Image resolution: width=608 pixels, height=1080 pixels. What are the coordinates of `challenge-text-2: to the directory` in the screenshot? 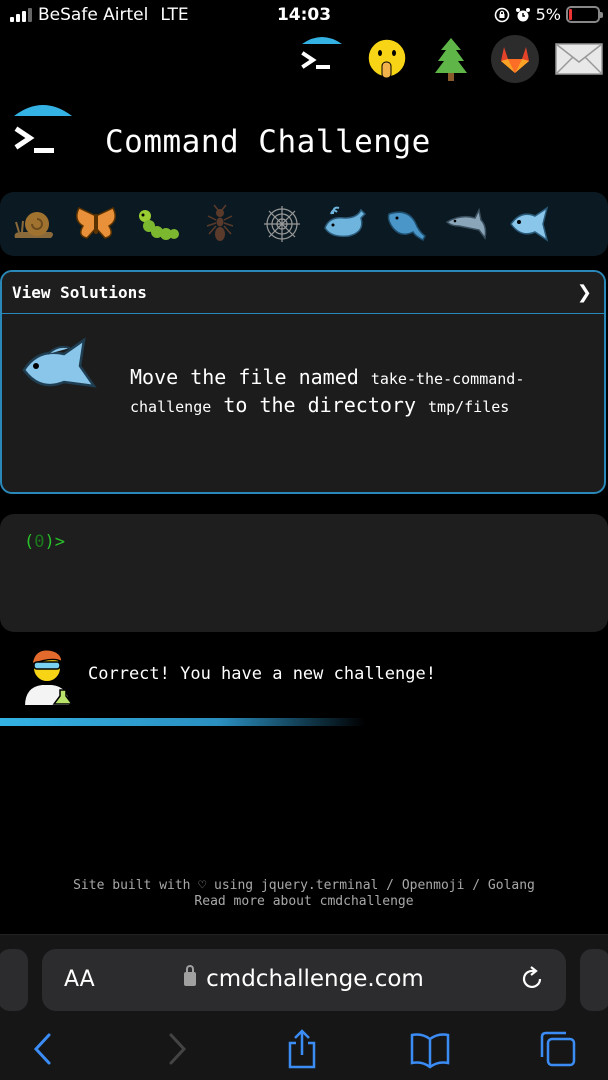 It's located at (320, 405).